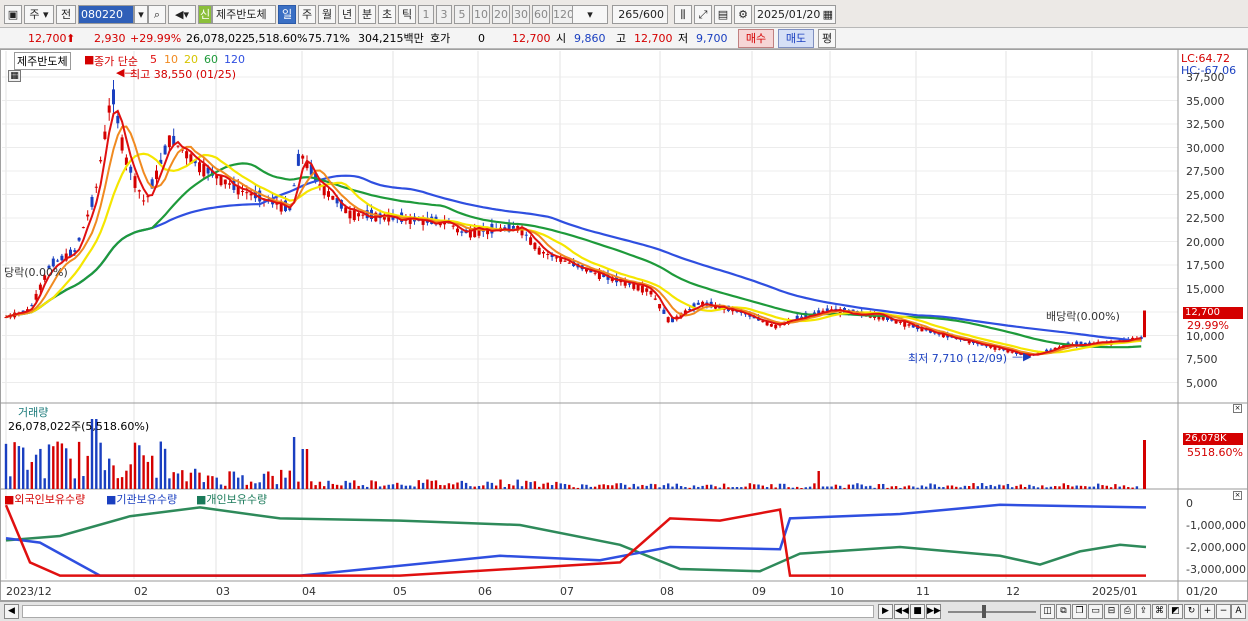  What do you see at coordinates (234, 59) in the screenshot?
I see `legend-ma120: 120` at bounding box center [234, 59].